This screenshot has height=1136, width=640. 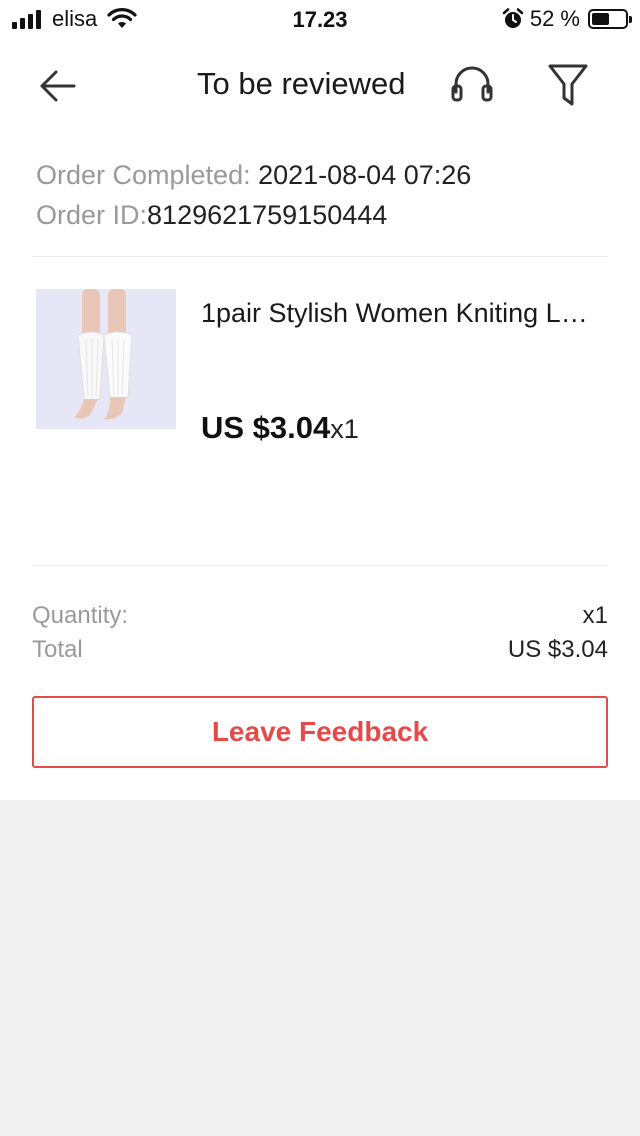 What do you see at coordinates (92, 215) in the screenshot?
I see `order-id-label: Order ID:` at bounding box center [92, 215].